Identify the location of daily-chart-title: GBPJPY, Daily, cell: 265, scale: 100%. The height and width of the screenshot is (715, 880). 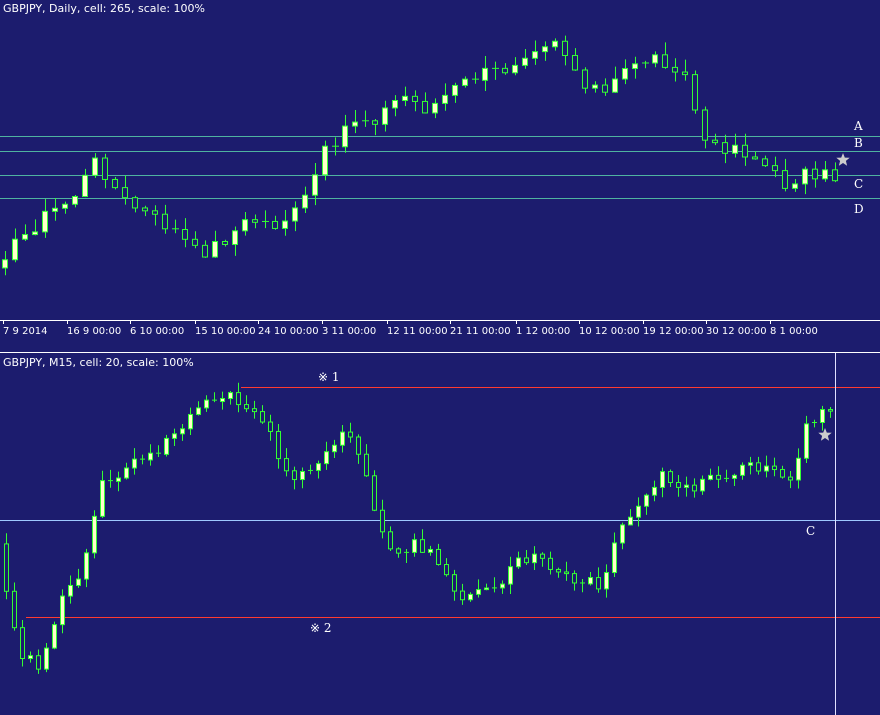
(104, 8).